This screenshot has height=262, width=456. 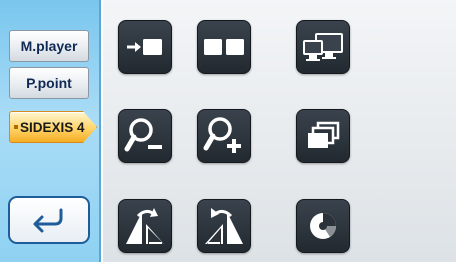 I want to click on color-wheel-button, so click(x=323, y=226).